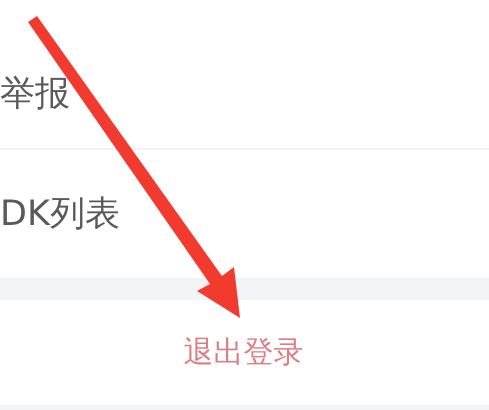  I want to click on settings-item-label: DK列表, so click(60, 214).